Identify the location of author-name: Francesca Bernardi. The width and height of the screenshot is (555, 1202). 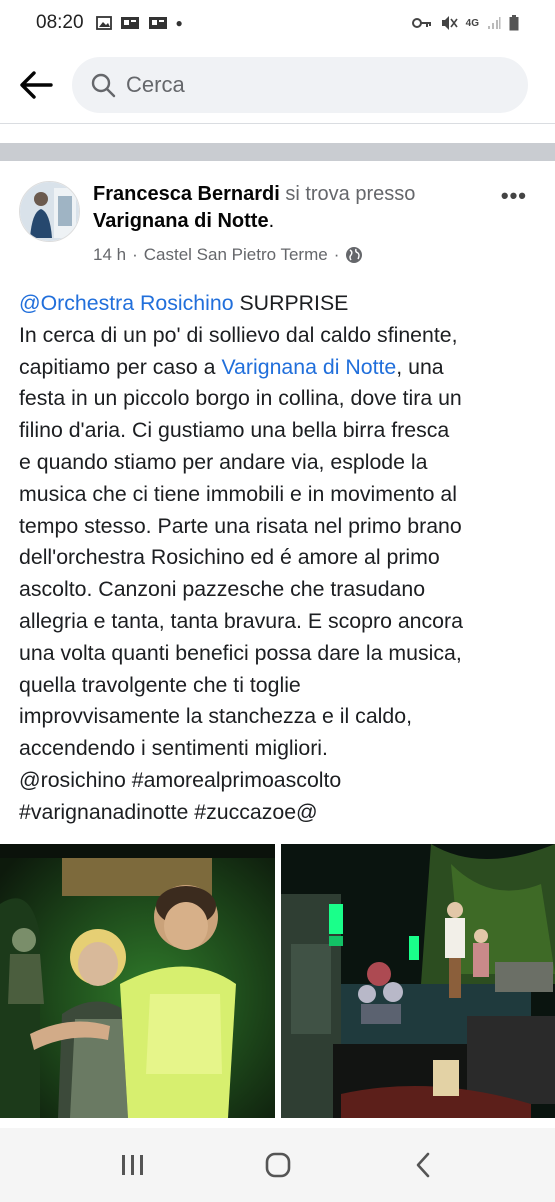
(186, 194).